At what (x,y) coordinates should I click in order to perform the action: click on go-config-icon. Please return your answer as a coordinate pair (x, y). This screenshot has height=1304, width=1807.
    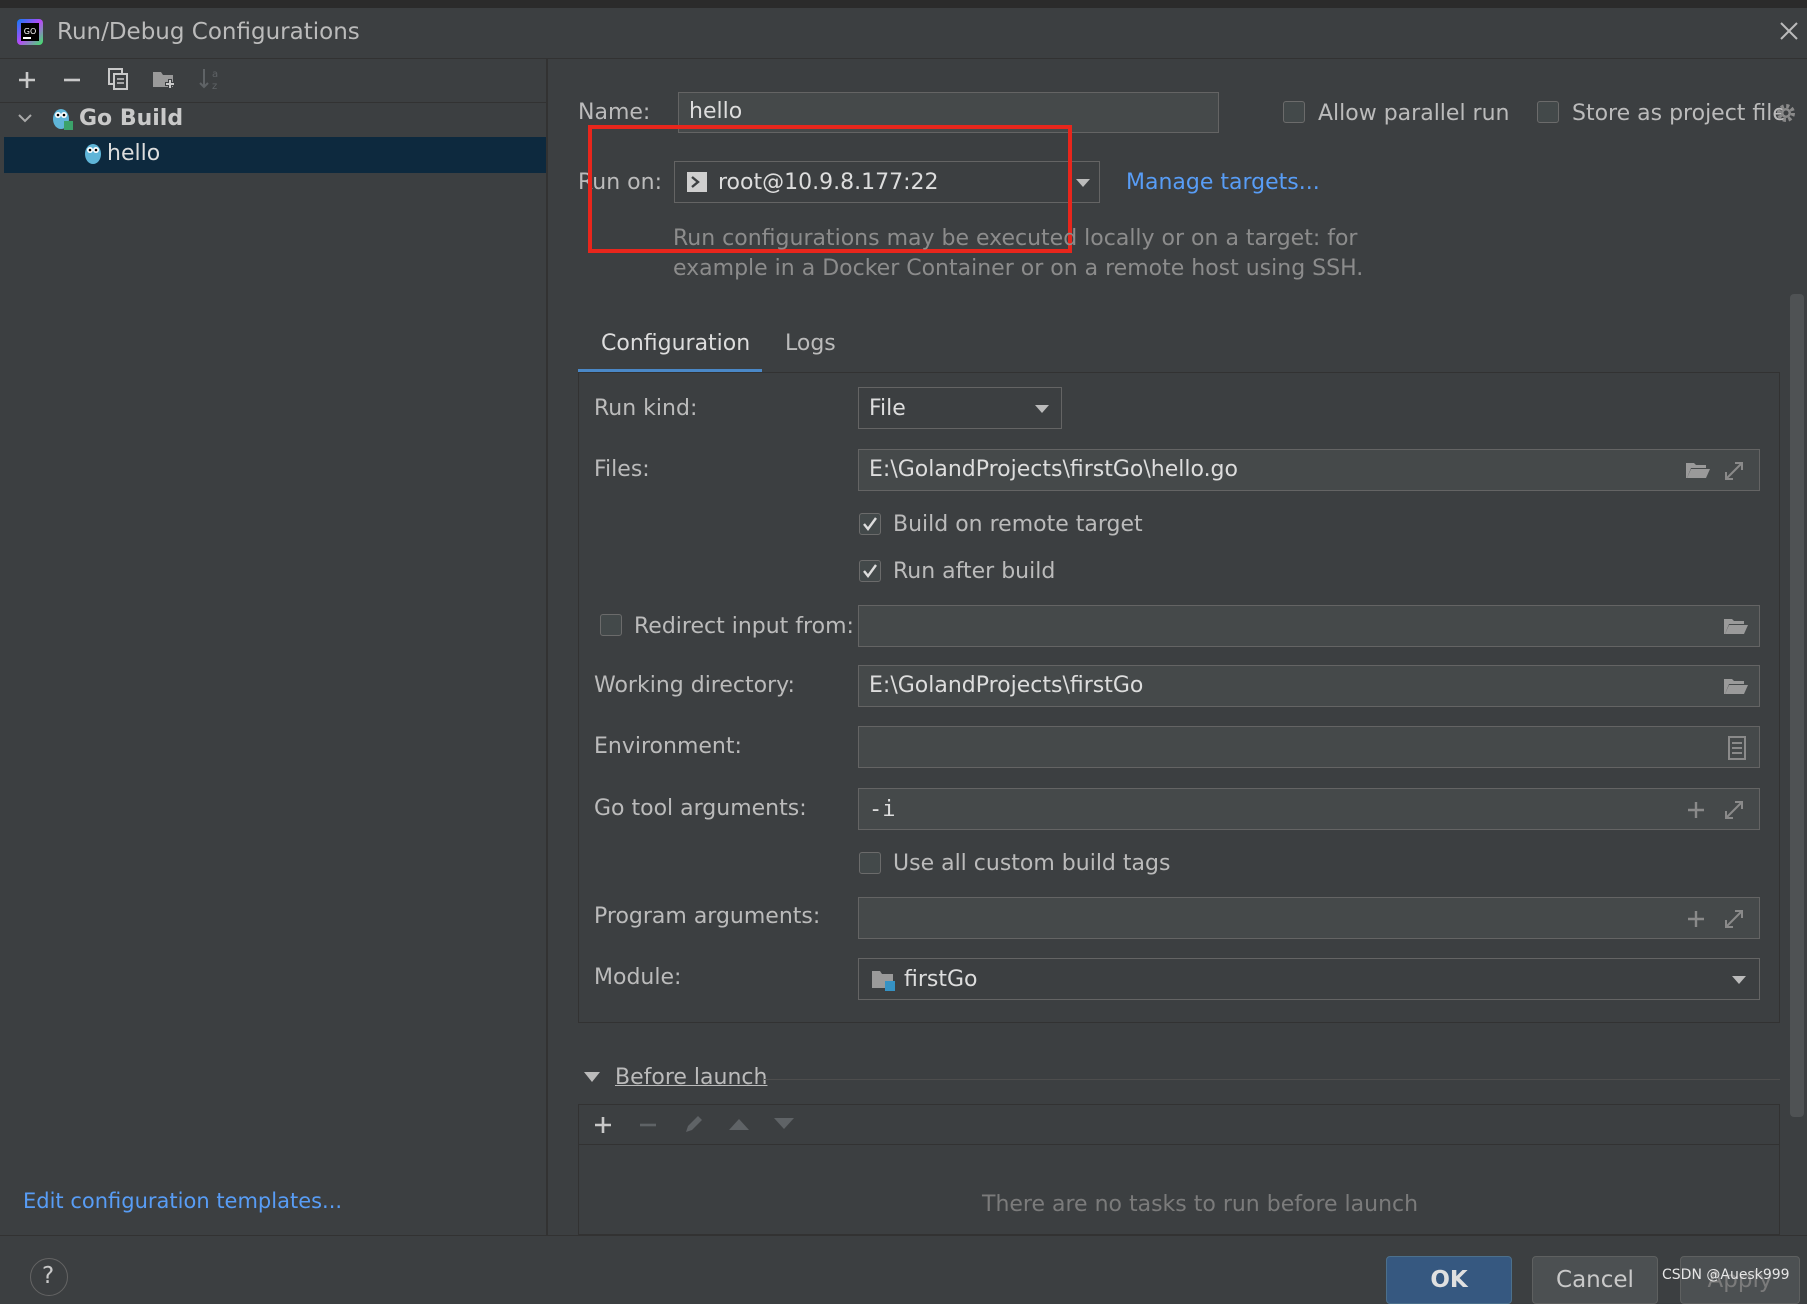
    Looking at the image, I should click on (93, 154).